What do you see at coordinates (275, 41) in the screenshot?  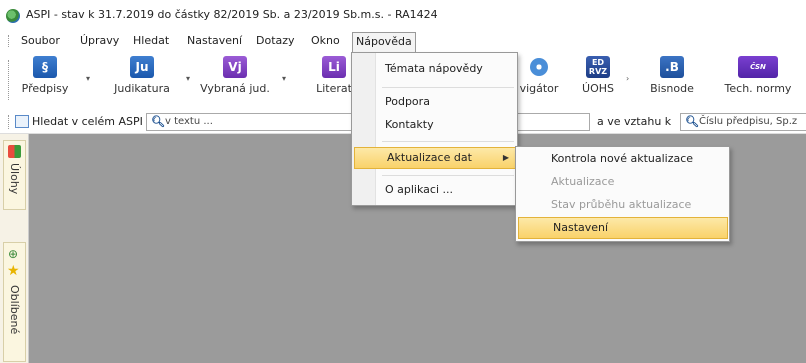 I see `menu-dotazy: Dotazy` at bounding box center [275, 41].